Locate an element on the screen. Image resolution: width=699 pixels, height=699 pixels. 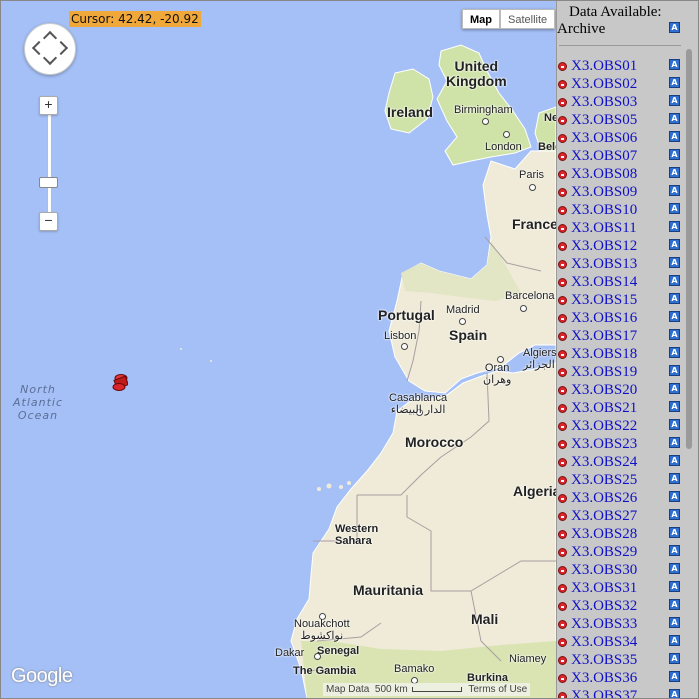
station-link: X3.OBS02 is located at coordinates (604, 84).